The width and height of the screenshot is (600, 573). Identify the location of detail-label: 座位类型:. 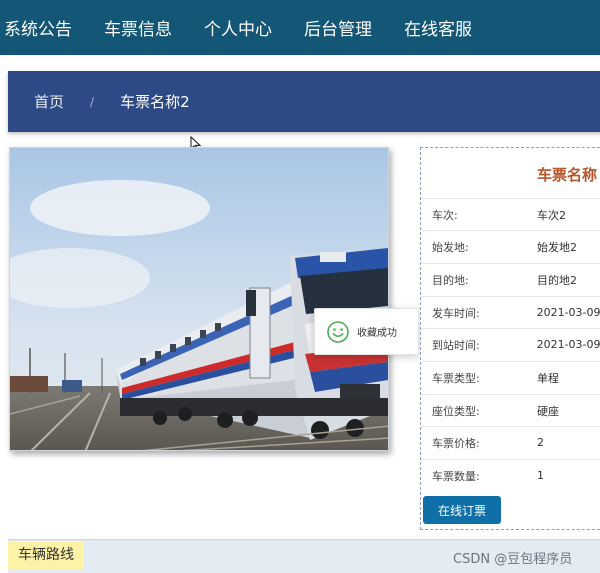
(456, 411).